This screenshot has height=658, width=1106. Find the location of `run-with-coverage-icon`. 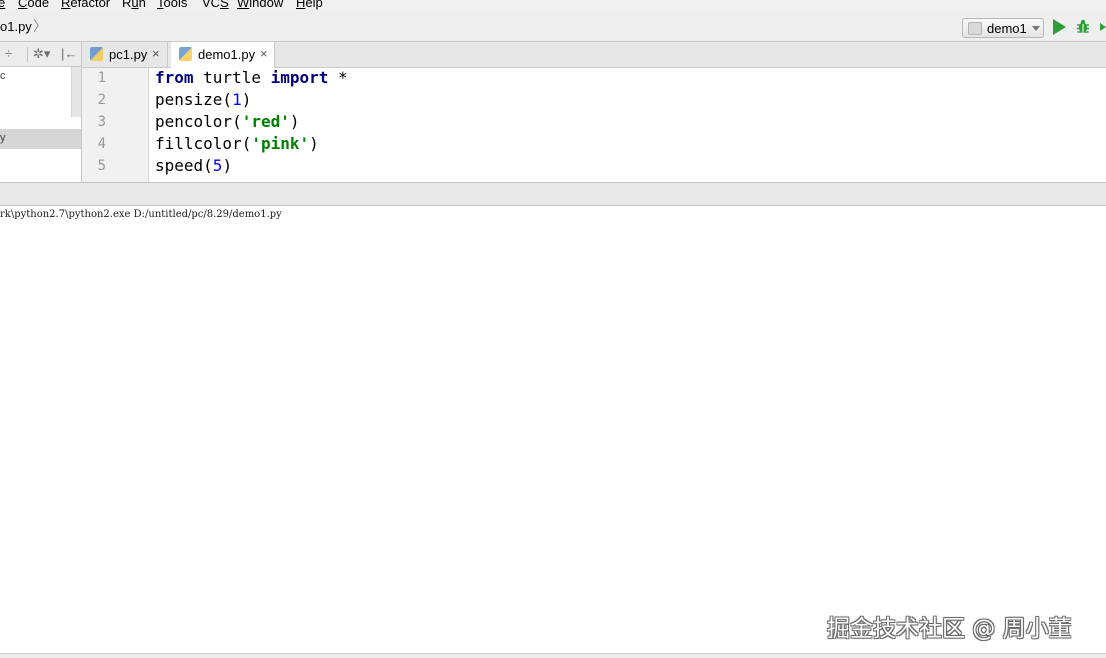

run-with-coverage-icon is located at coordinates (1103, 27).